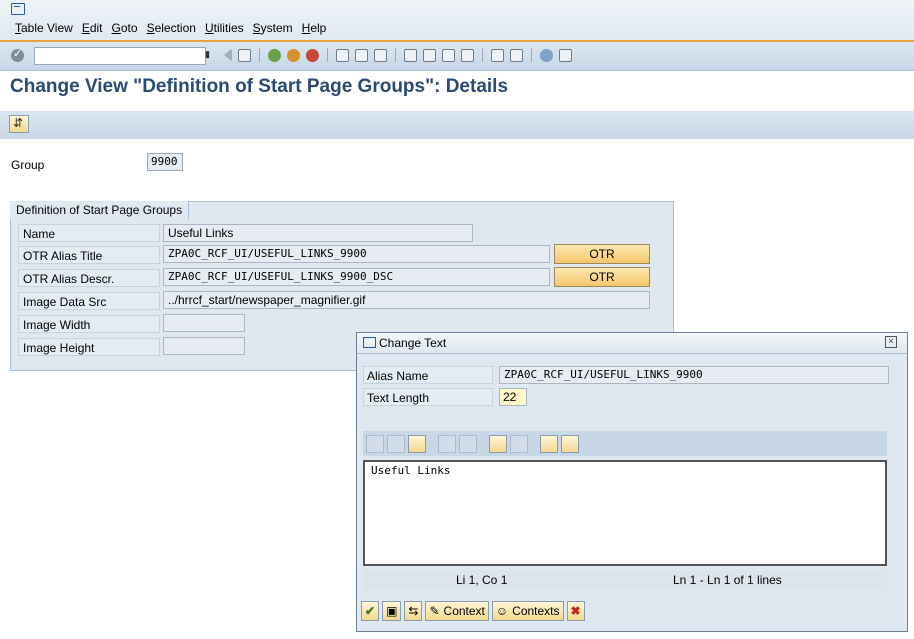  Describe the element at coordinates (468, 443) in the screenshot. I see `redo-icon` at that location.